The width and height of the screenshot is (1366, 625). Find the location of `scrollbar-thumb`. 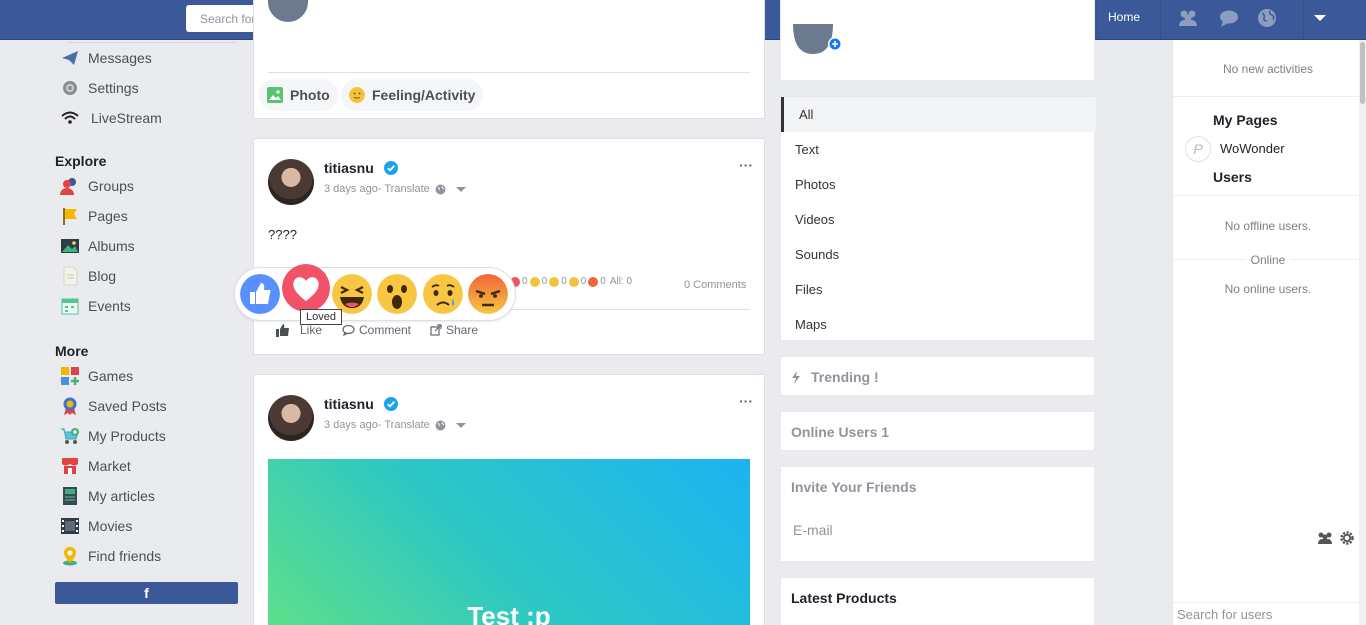

scrollbar-thumb is located at coordinates (1362, 73).